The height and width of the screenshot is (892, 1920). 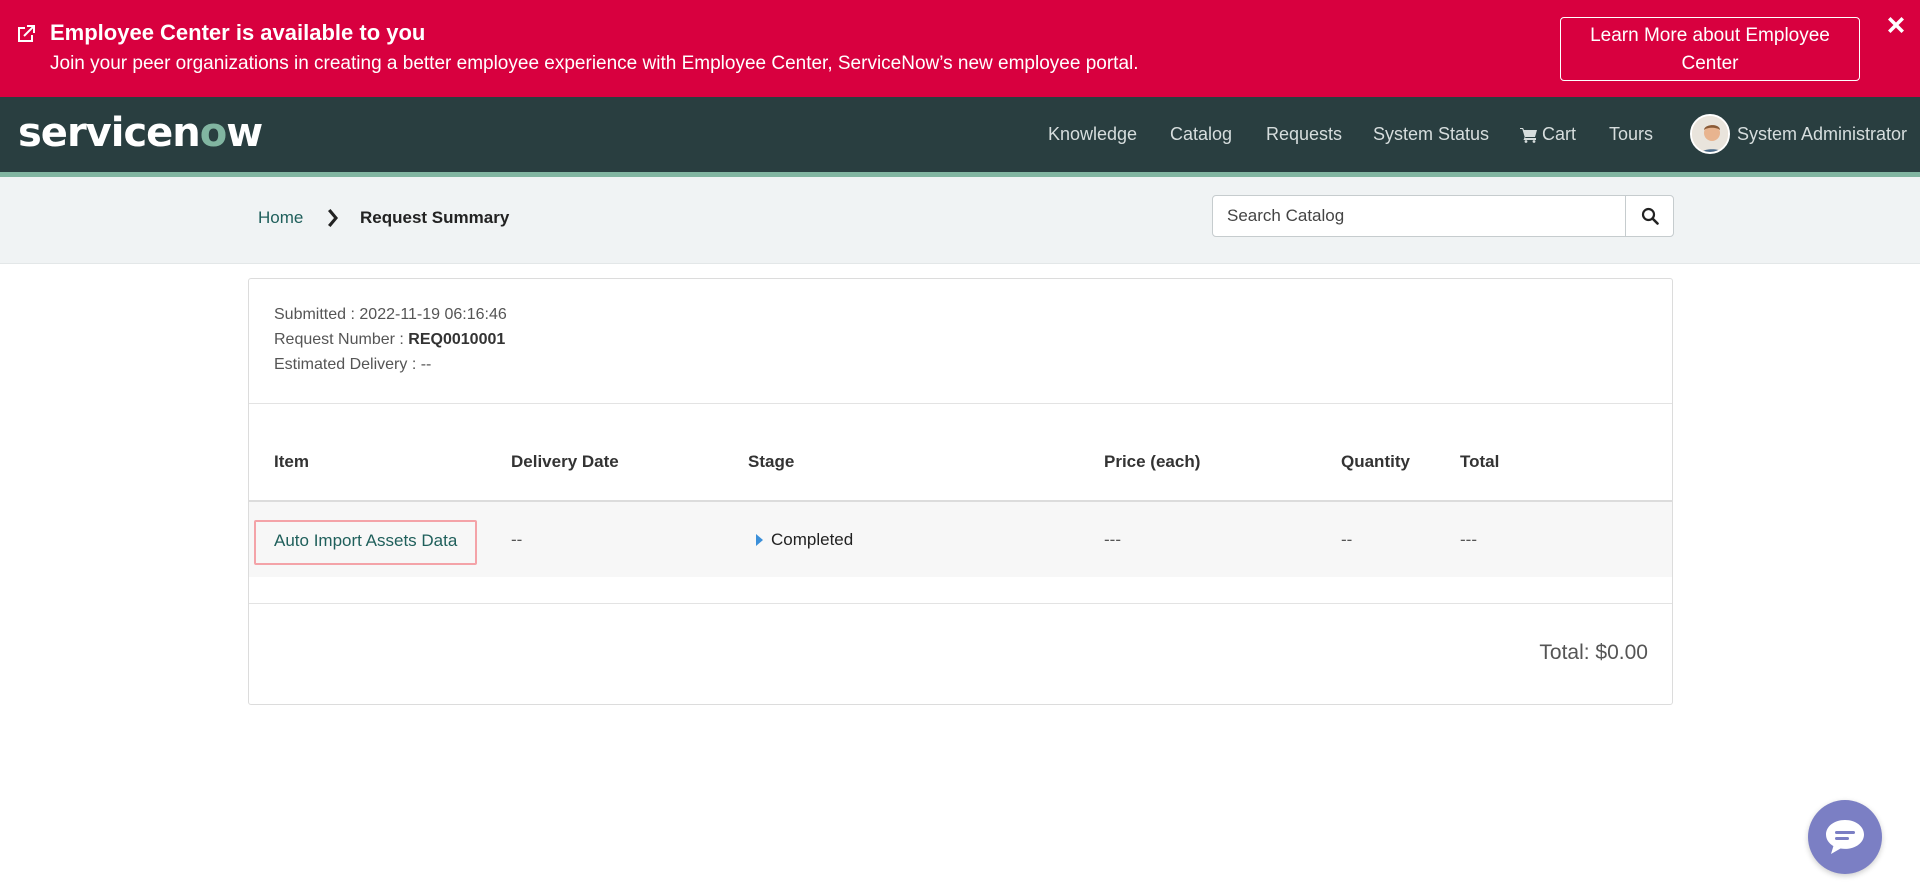 What do you see at coordinates (1480, 461) in the screenshot?
I see `column-header-total: Total` at bounding box center [1480, 461].